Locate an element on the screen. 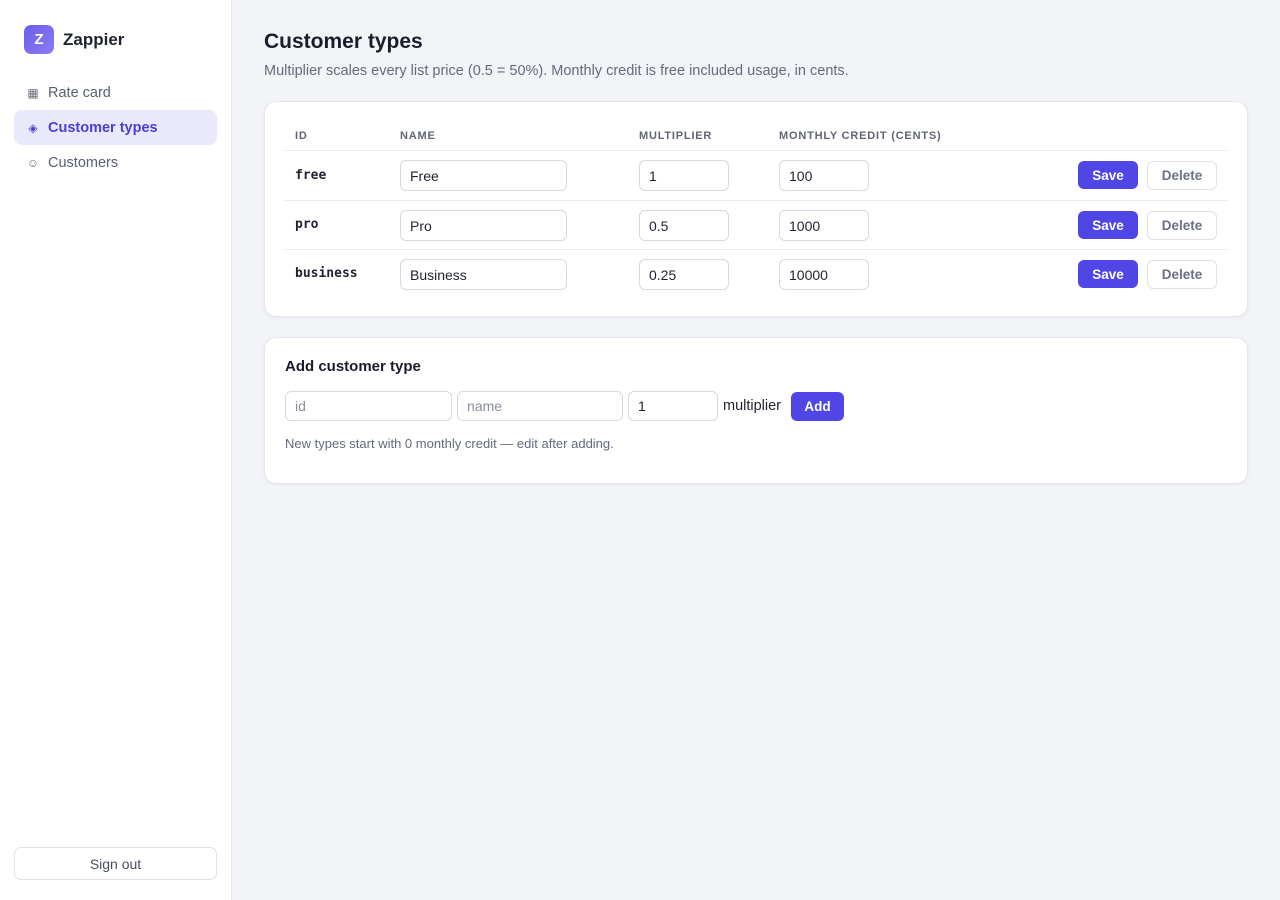  page-title: Customer types is located at coordinates (343, 41).